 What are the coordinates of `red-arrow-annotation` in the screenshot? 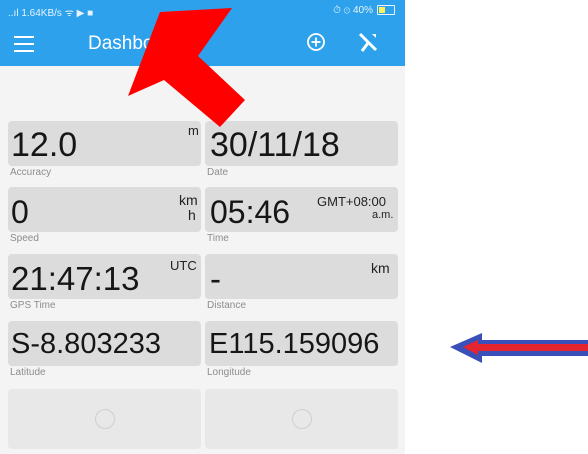 It's located at (186, 67).